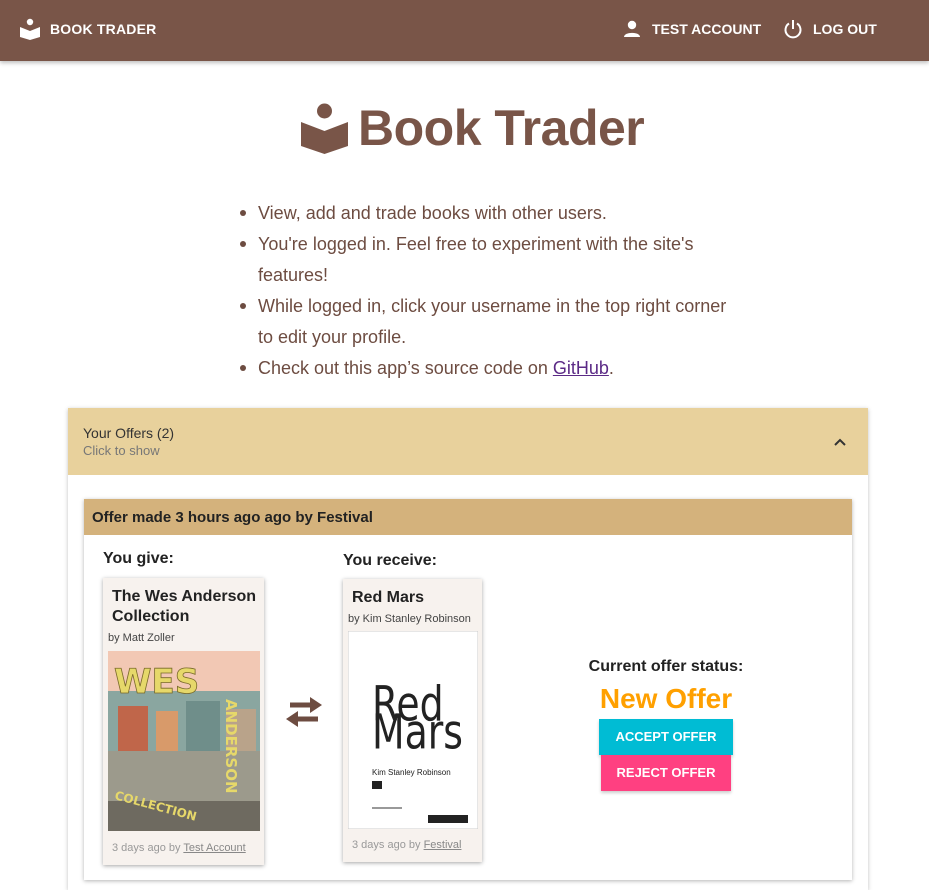 This screenshot has width=929, height=890. I want to click on intro-text: Check out this app’s source code on, so click(405, 368).